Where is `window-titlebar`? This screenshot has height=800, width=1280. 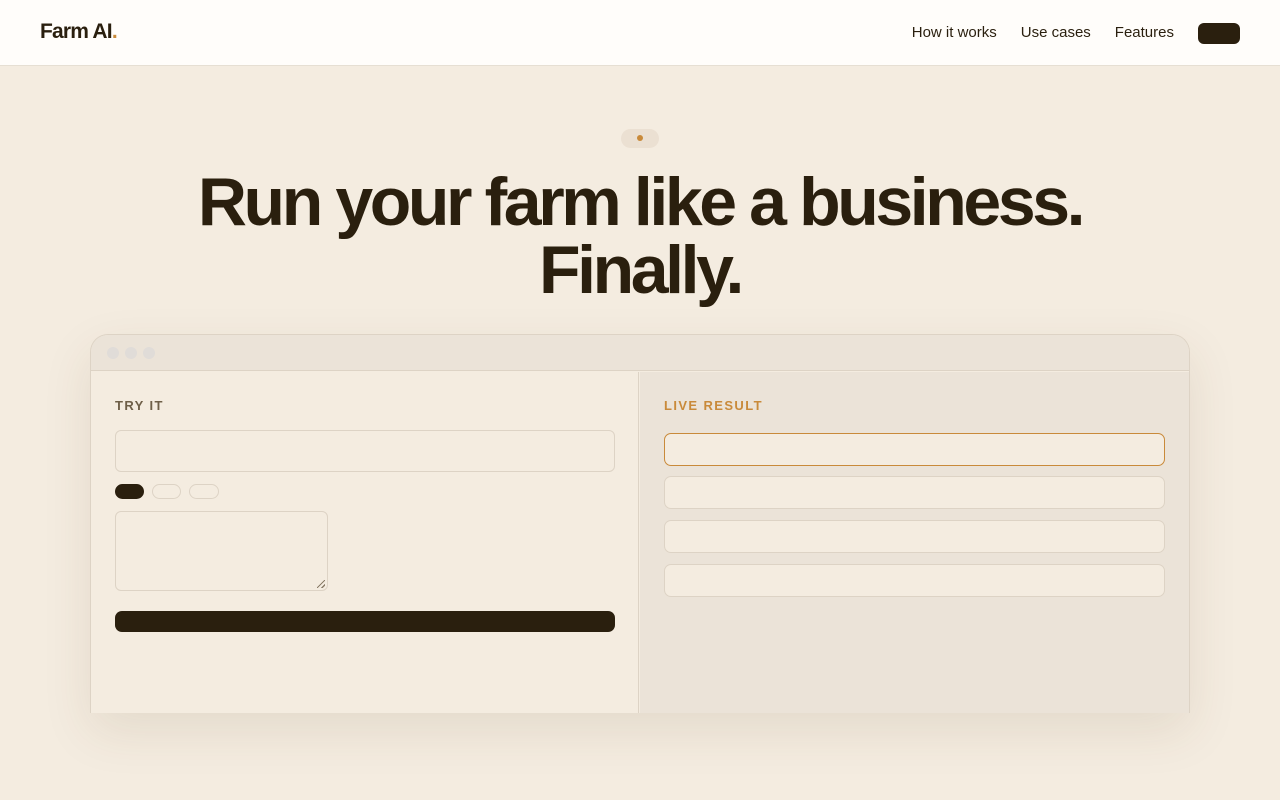
window-titlebar is located at coordinates (640, 353).